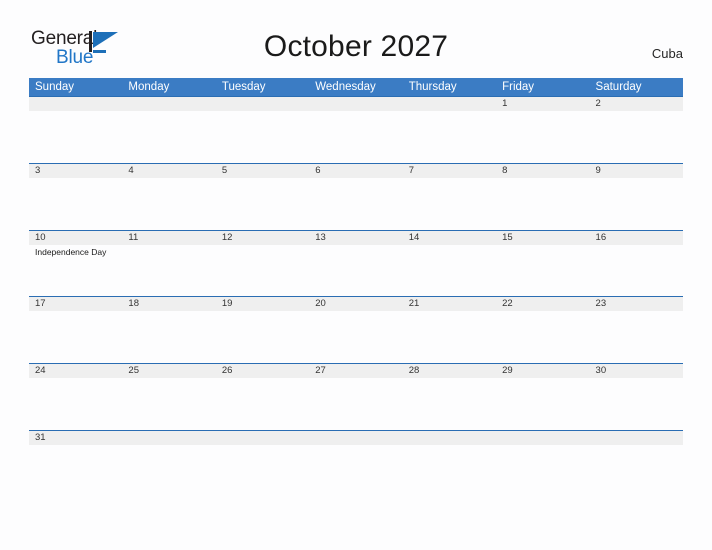  What do you see at coordinates (414, 304) in the screenshot?
I see `day-number: 21` at bounding box center [414, 304].